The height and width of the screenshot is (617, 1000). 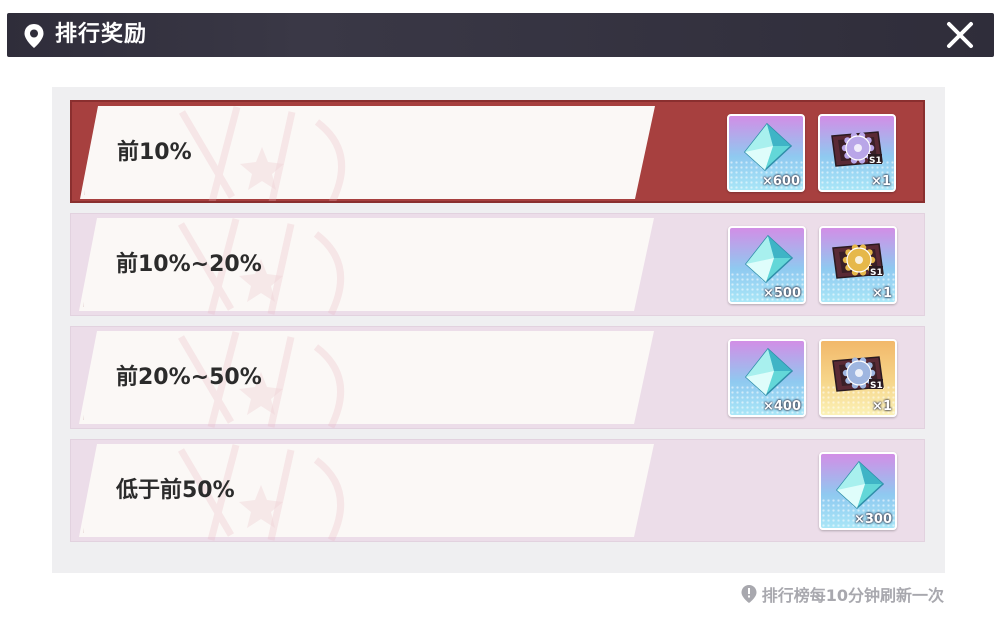 What do you see at coordinates (812, 266) in the screenshot?
I see `reward-items: ×500 S1 ×1` at bounding box center [812, 266].